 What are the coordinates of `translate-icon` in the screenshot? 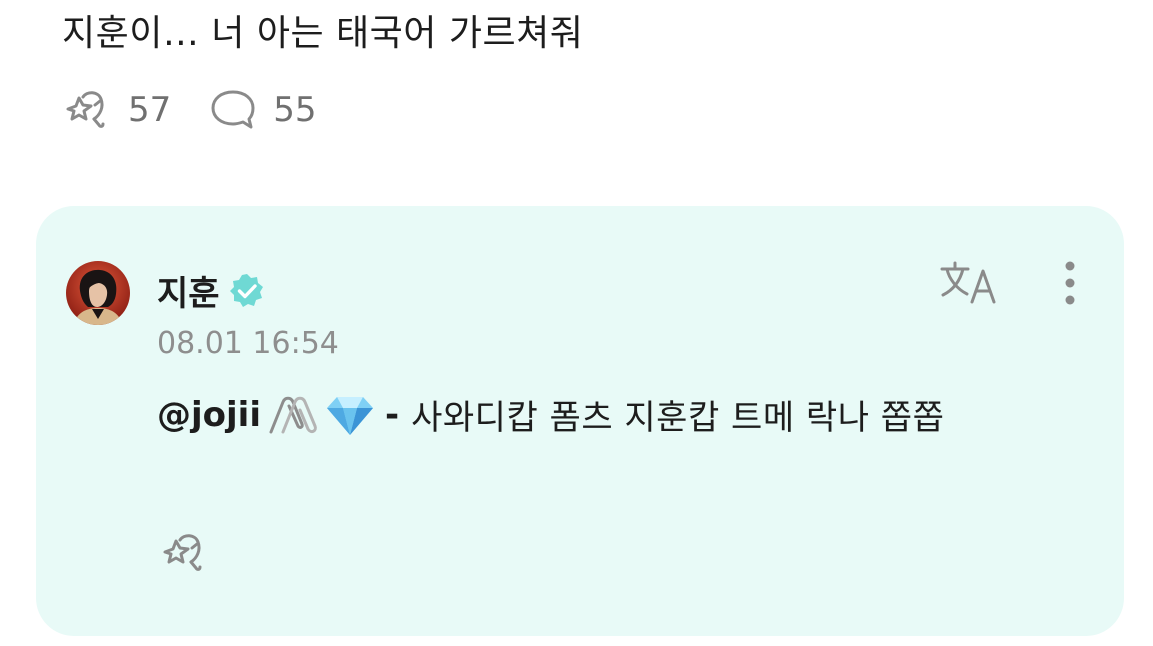 It's located at (968, 282).